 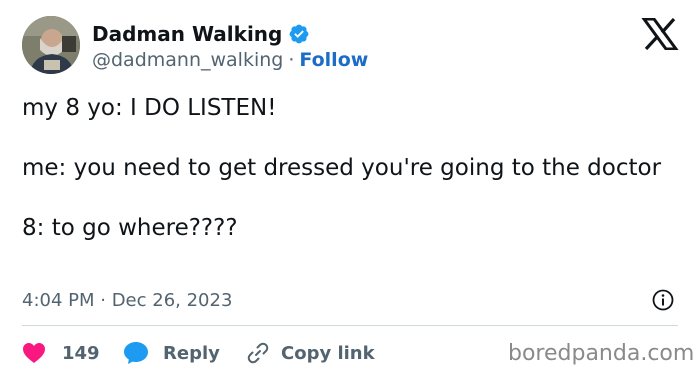 I want to click on divider, so click(x=350, y=325).